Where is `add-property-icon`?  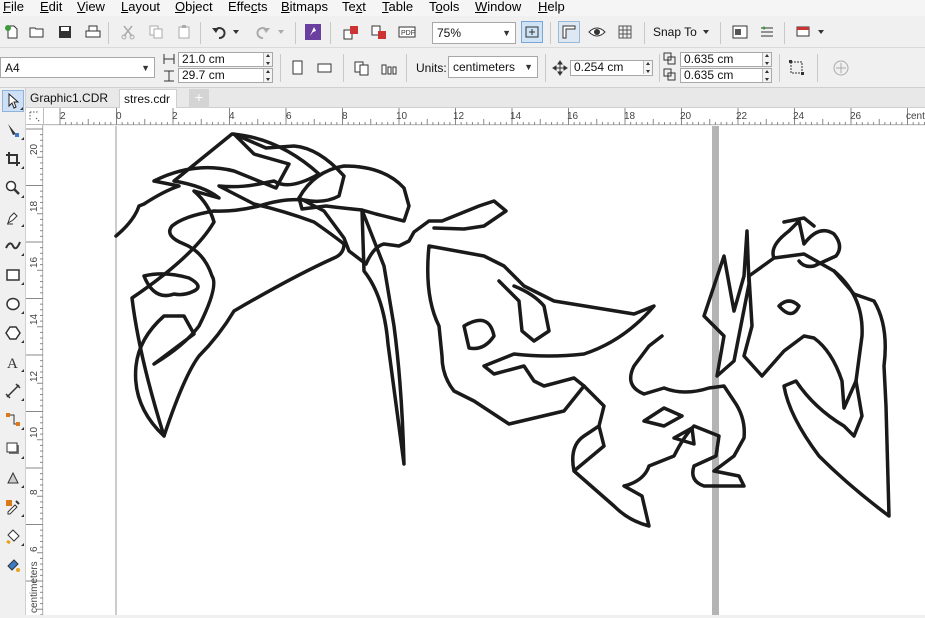
add-property-icon is located at coordinates (841, 68).